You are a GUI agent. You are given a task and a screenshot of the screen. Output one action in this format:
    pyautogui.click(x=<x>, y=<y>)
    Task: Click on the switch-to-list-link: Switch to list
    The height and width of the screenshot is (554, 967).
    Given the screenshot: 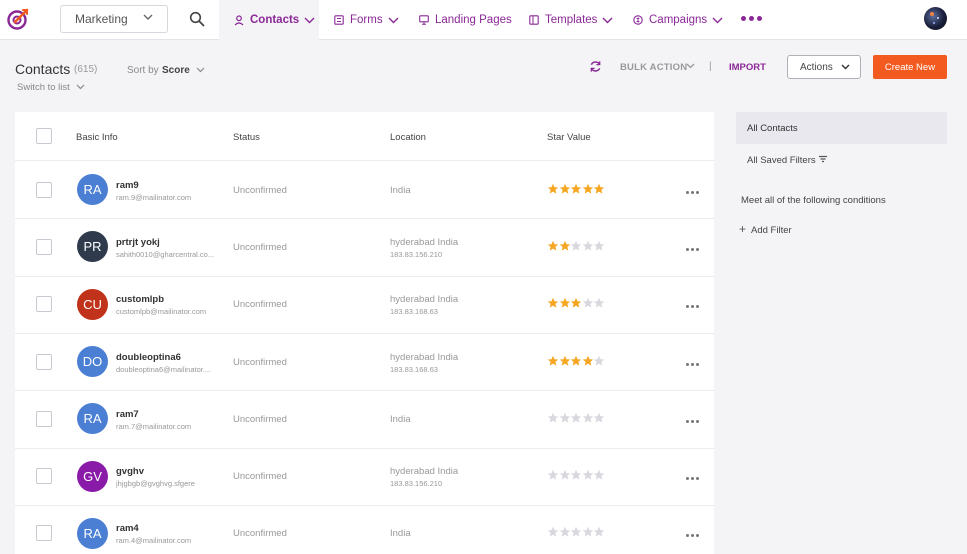 What is the action you would take?
    pyautogui.click(x=51, y=87)
    